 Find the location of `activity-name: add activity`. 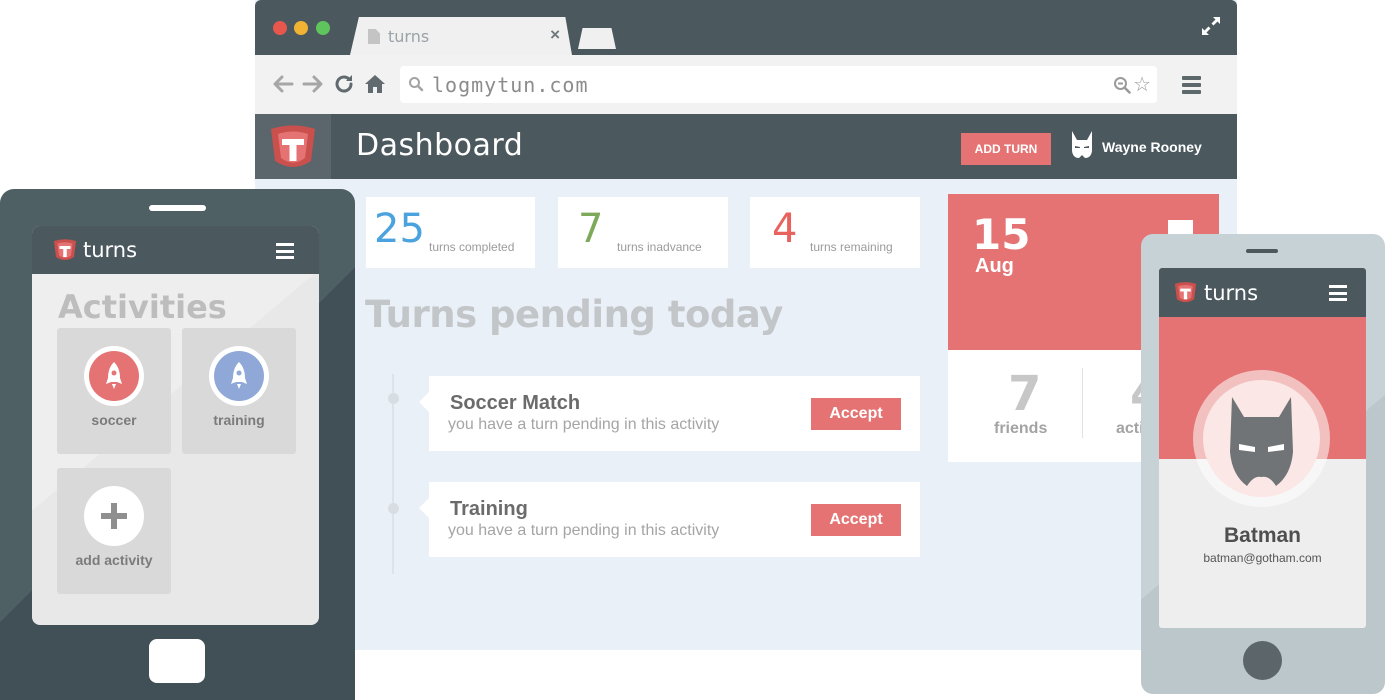

activity-name: add activity is located at coordinates (114, 560).